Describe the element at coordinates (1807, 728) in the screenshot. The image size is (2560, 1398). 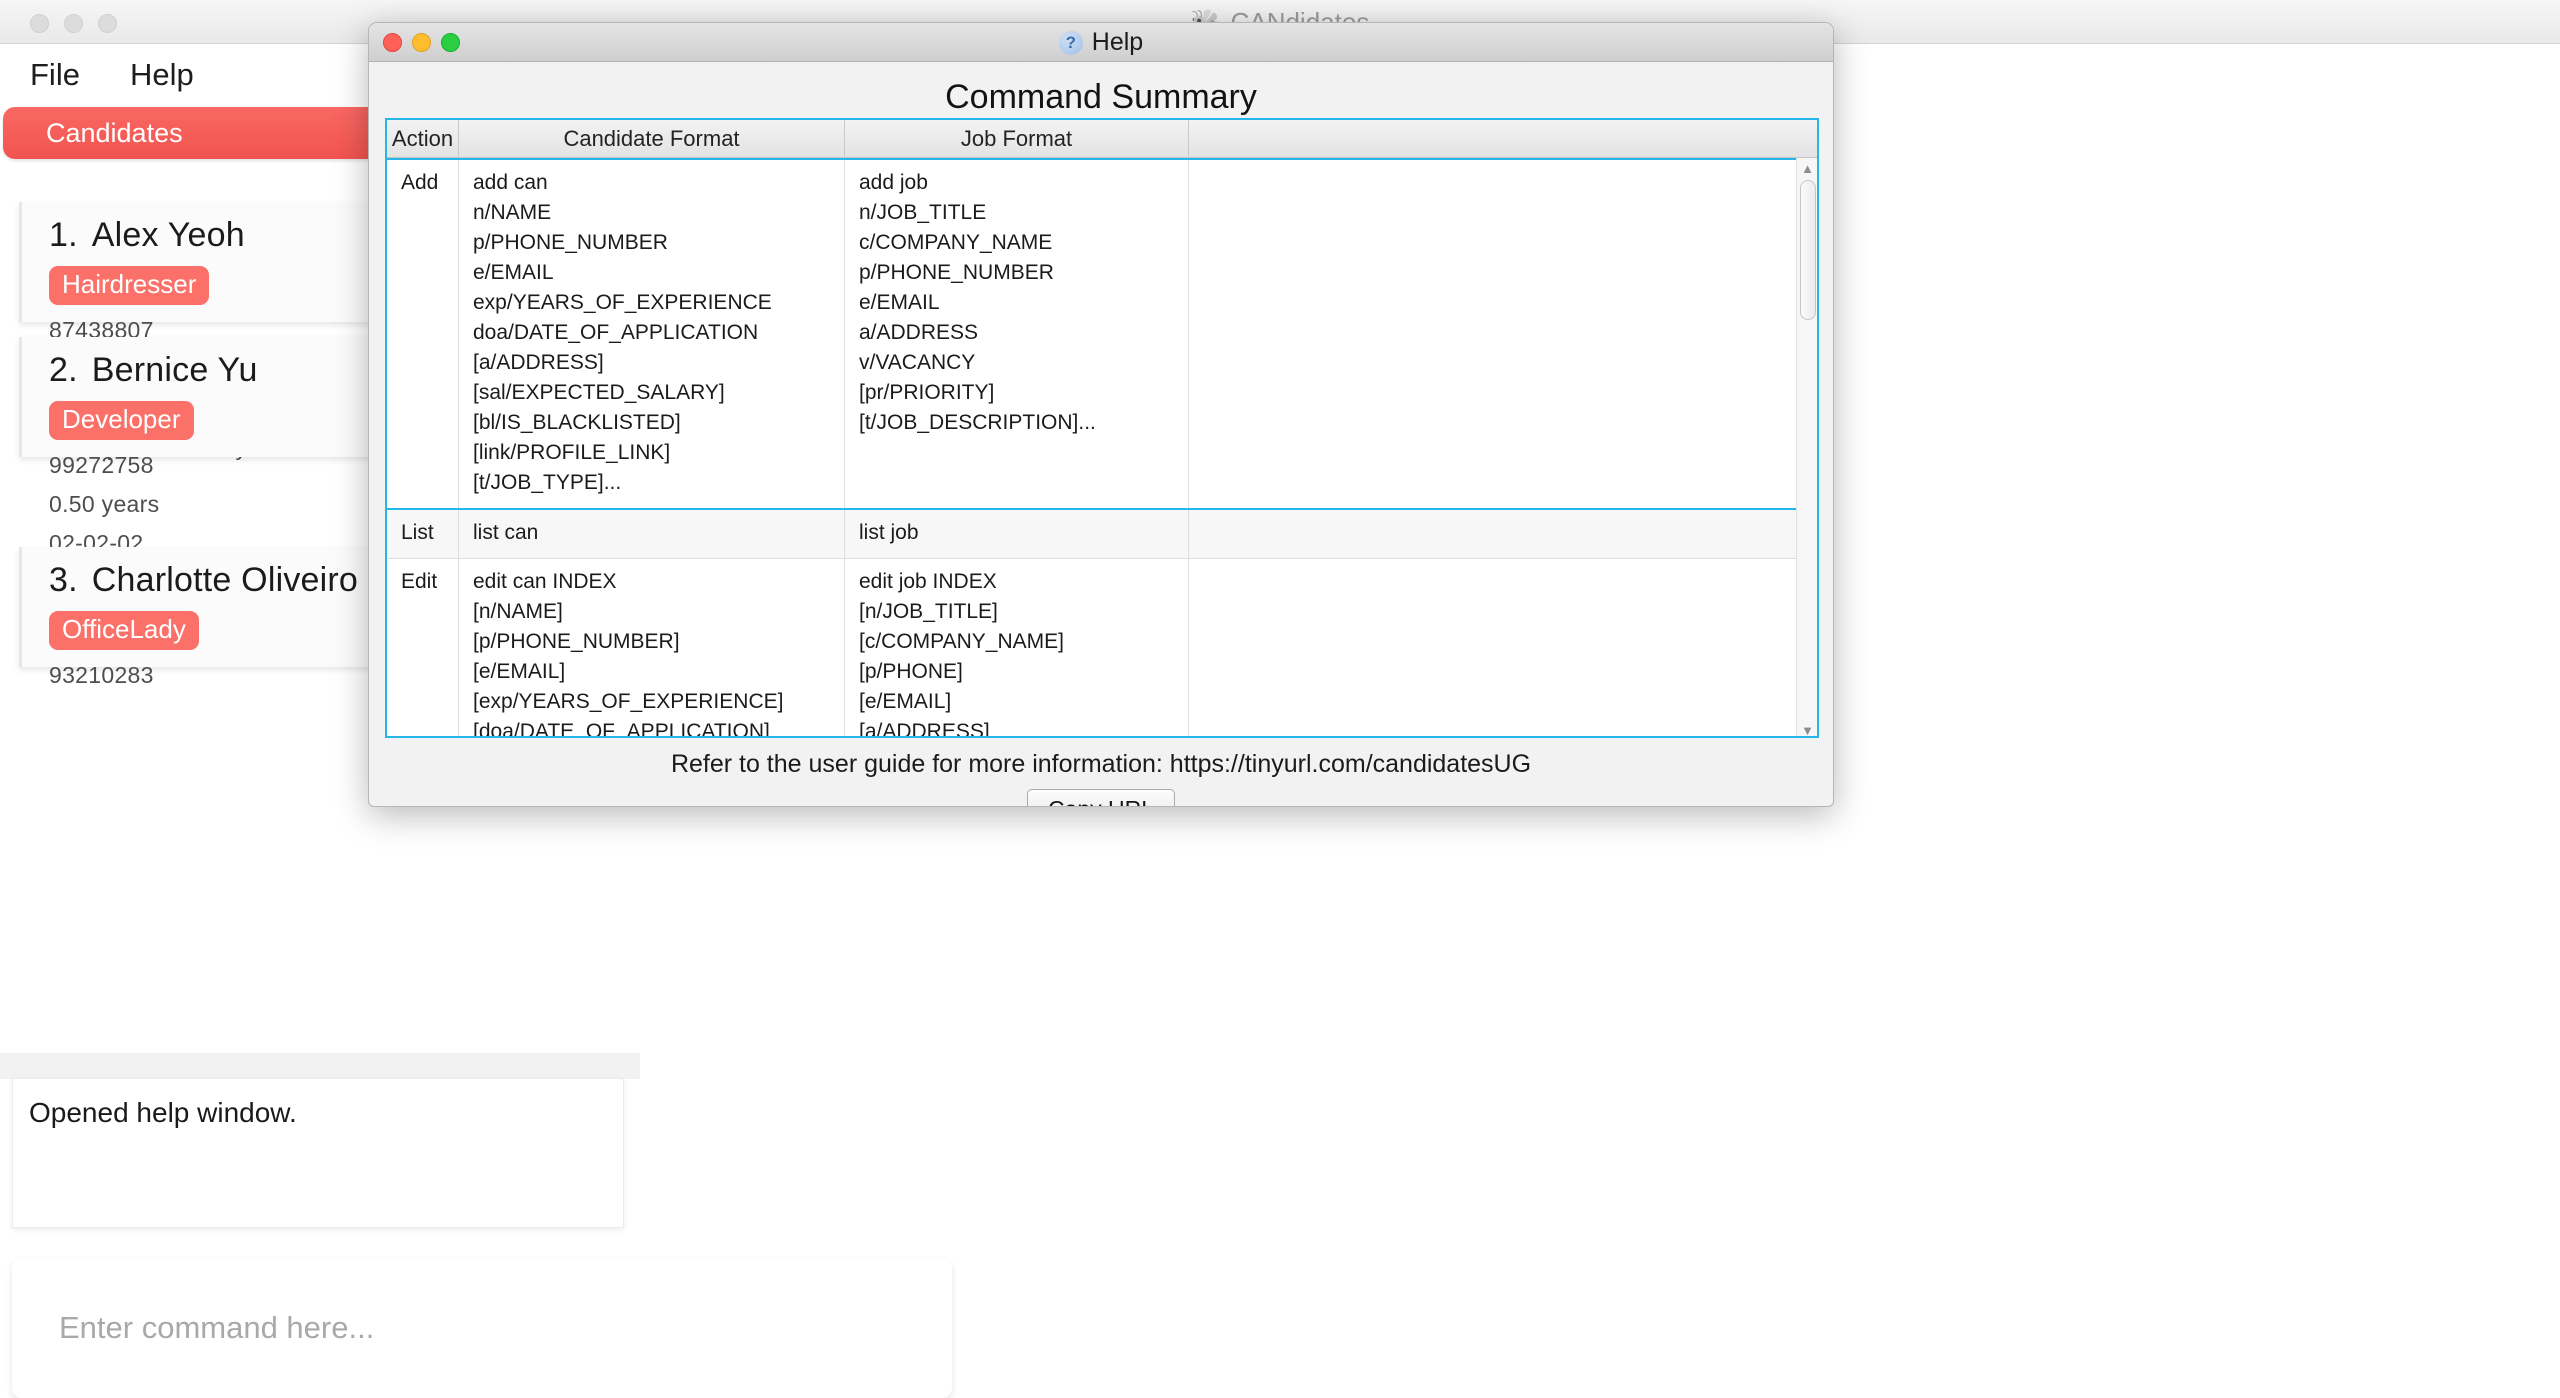
I see `chevron-down-icon: ▼` at that location.